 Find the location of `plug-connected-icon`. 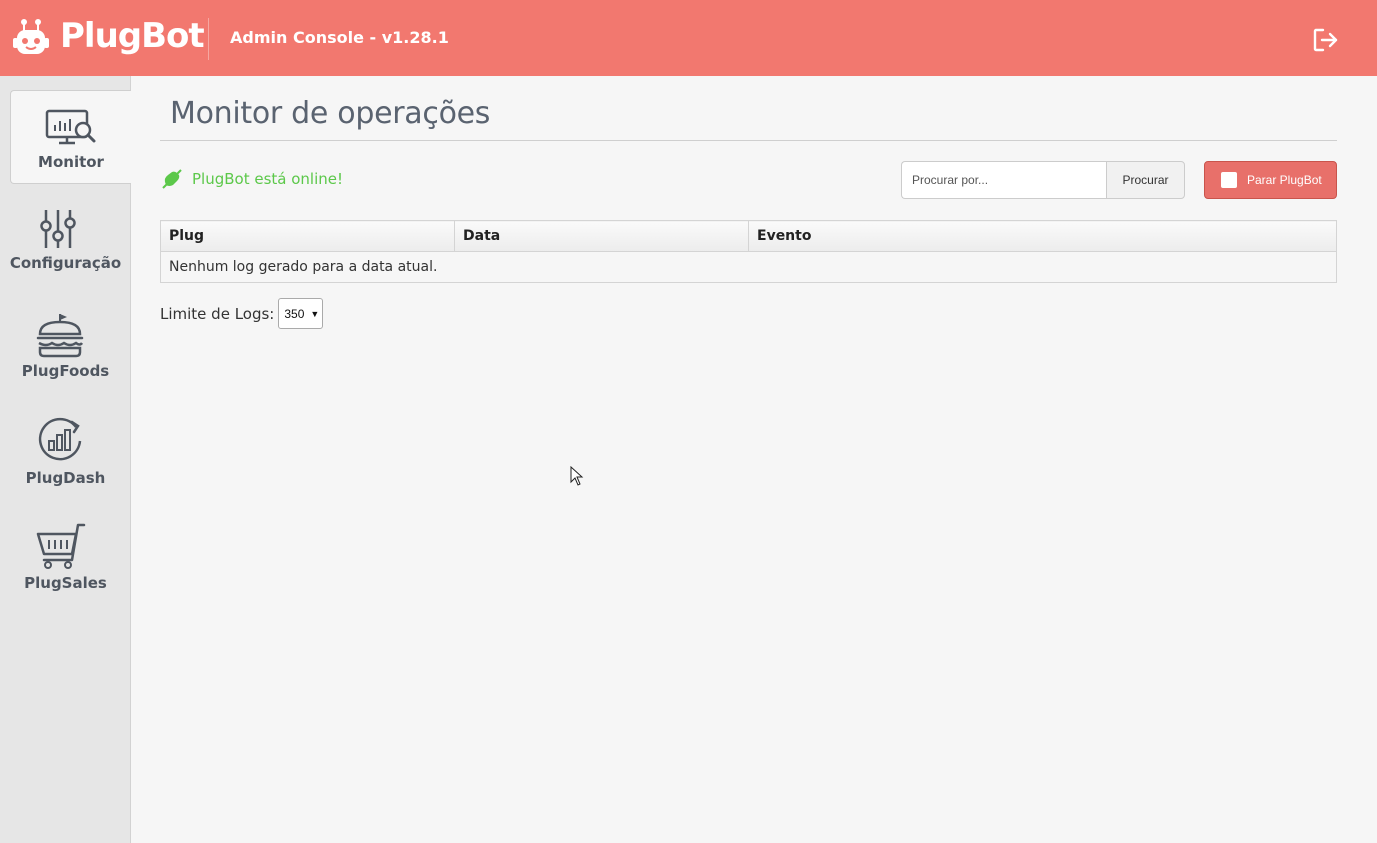

plug-connected-icon is located at coordinates (172, 179).